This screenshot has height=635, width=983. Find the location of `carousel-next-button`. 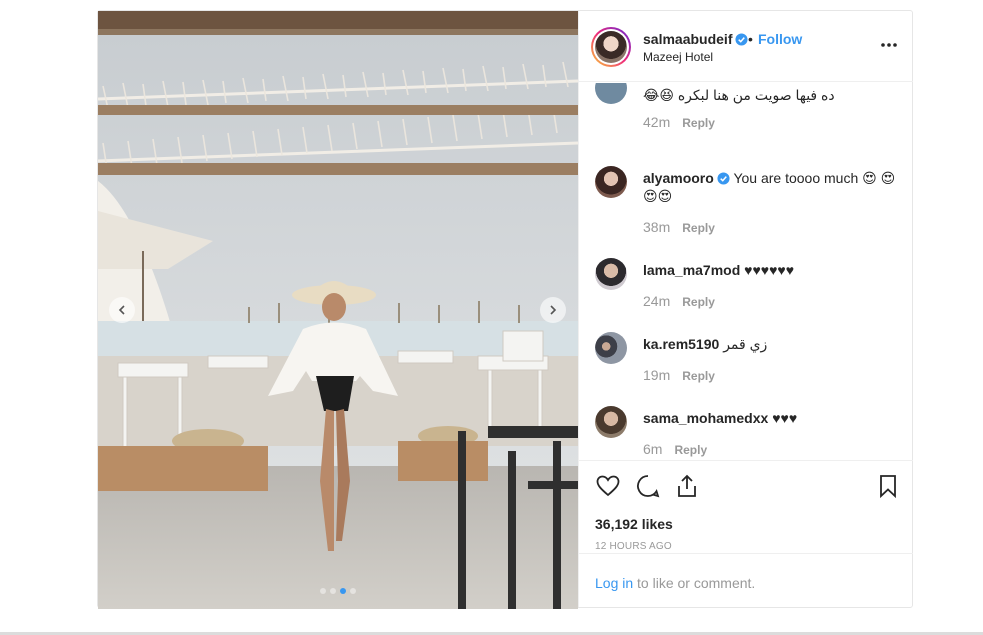

carousel-next-button is located at coordinates (553, 310).